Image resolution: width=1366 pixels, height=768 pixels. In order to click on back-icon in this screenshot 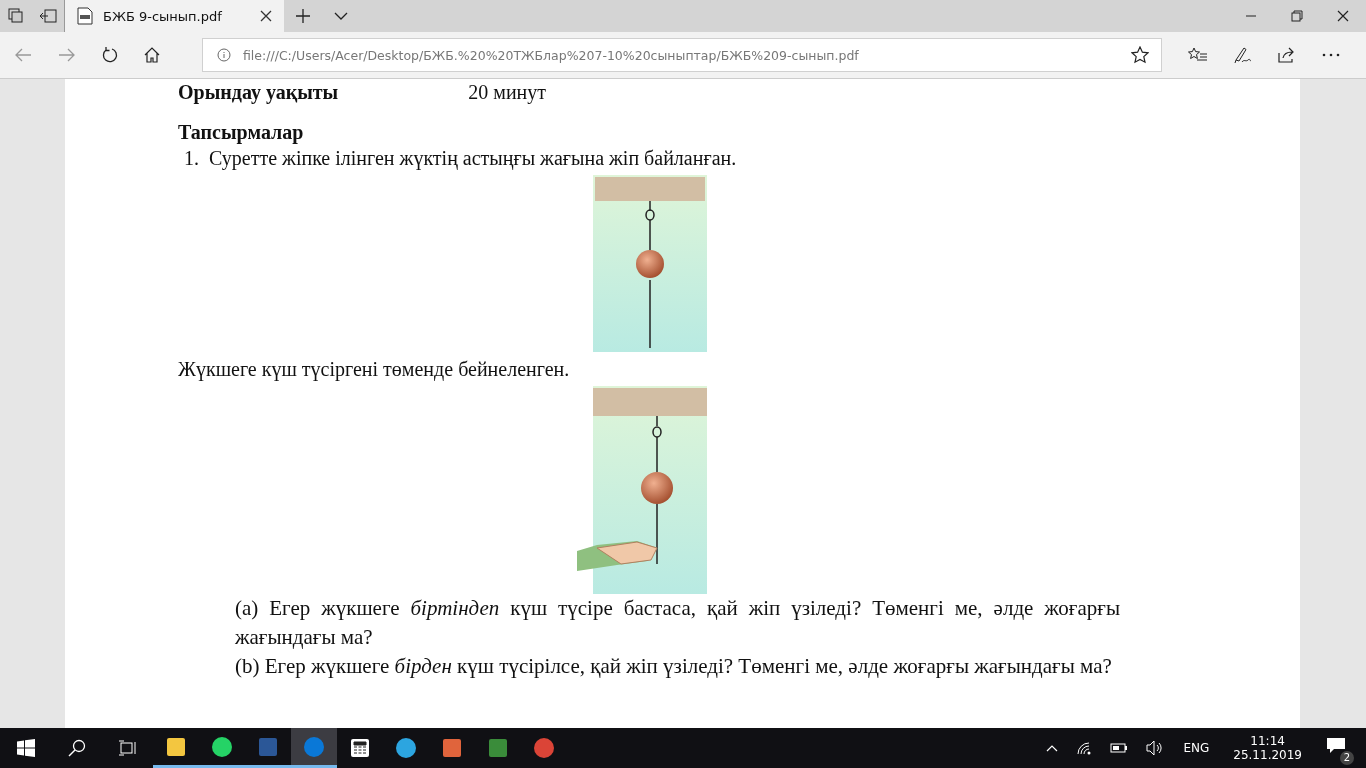, I will do `click(23, 55)`.